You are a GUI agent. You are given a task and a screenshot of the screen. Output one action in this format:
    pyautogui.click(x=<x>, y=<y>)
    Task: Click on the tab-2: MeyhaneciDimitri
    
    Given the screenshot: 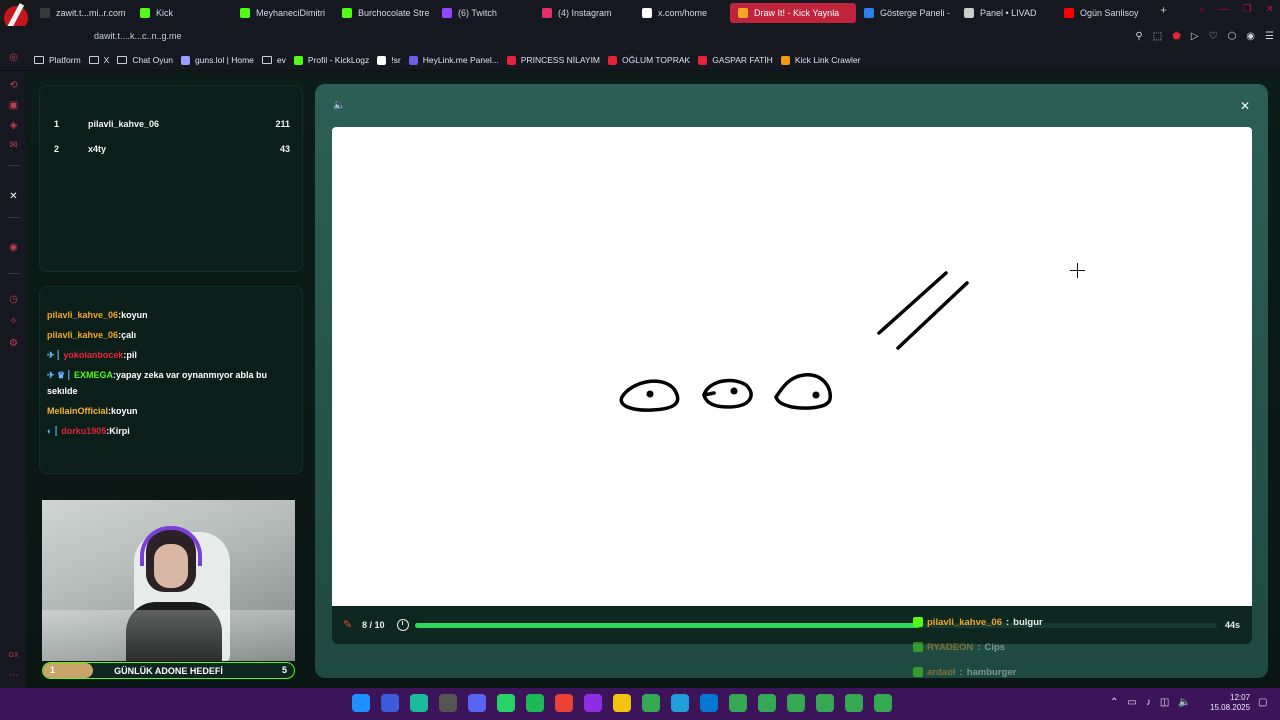 What is the action you would take?
    pyautogui.click(x=283, y=13)
    